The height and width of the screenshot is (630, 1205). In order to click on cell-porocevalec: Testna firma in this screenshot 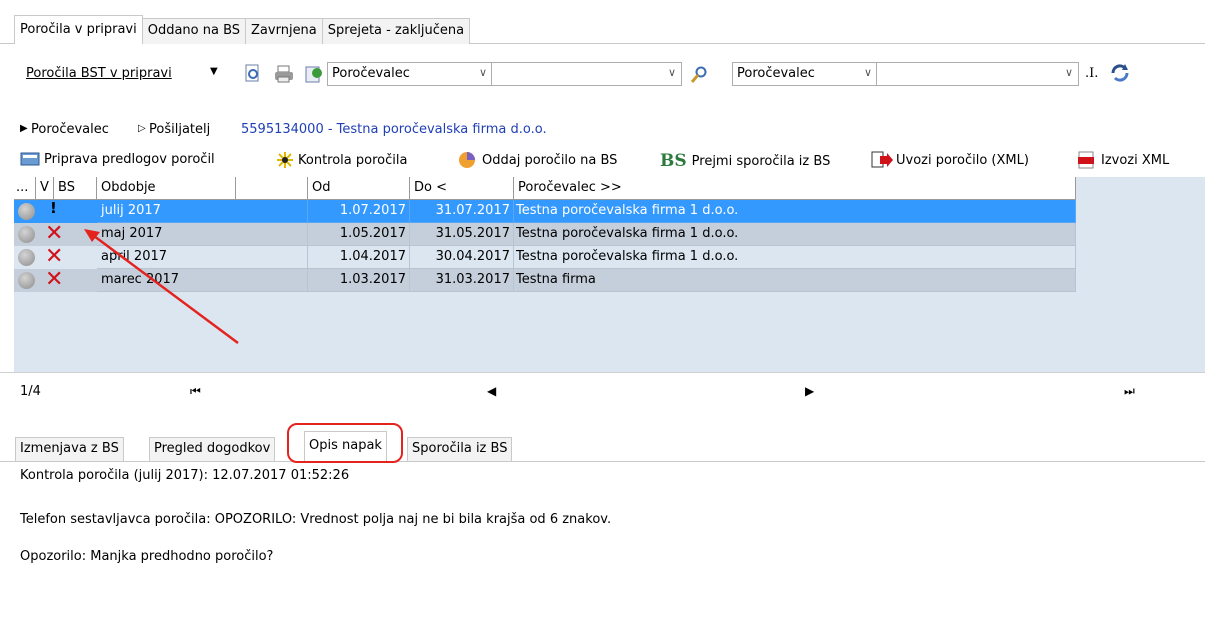, I will do `click(795, 280)`.